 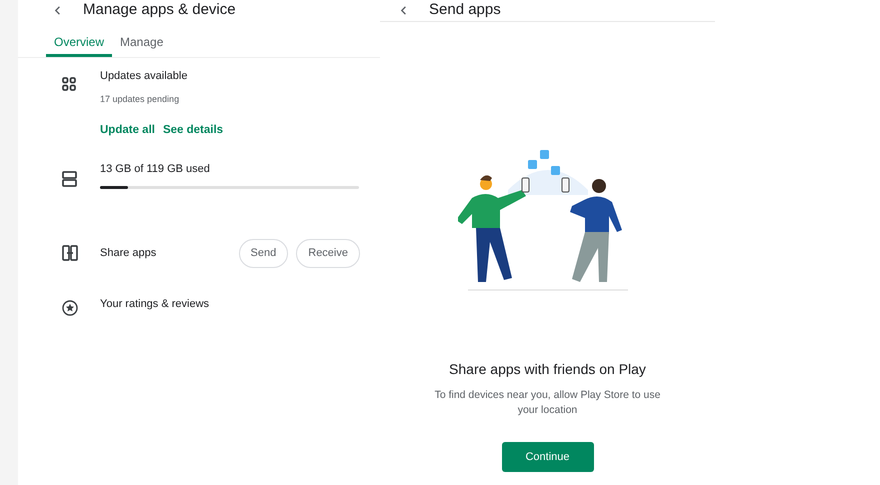 I want to click on pill-button: Send, so click(x=263, y=253).